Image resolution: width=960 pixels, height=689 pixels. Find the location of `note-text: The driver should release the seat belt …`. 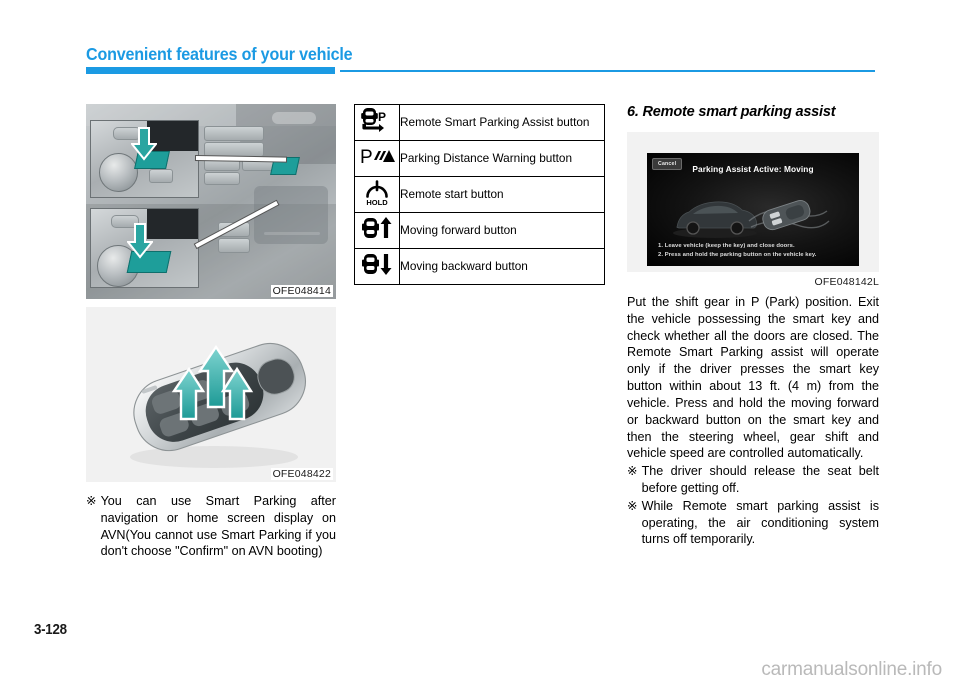

note-text: The driver should release the seat belt … is located at coordinates (760, 479).